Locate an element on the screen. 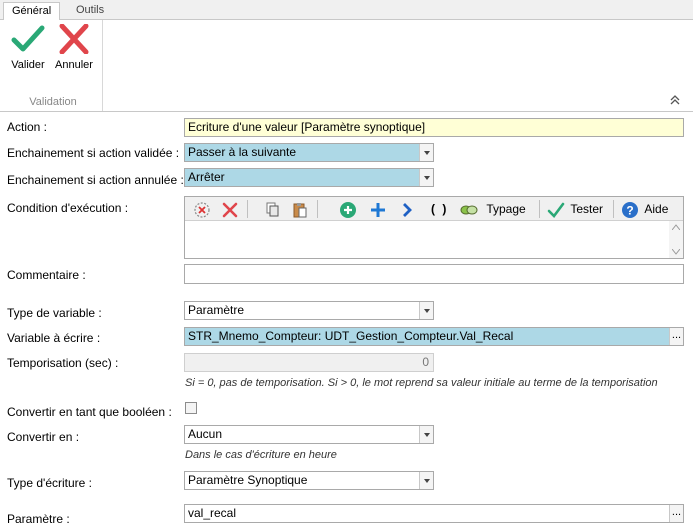  validate-button: Valider is located at coordinates (28, 52).